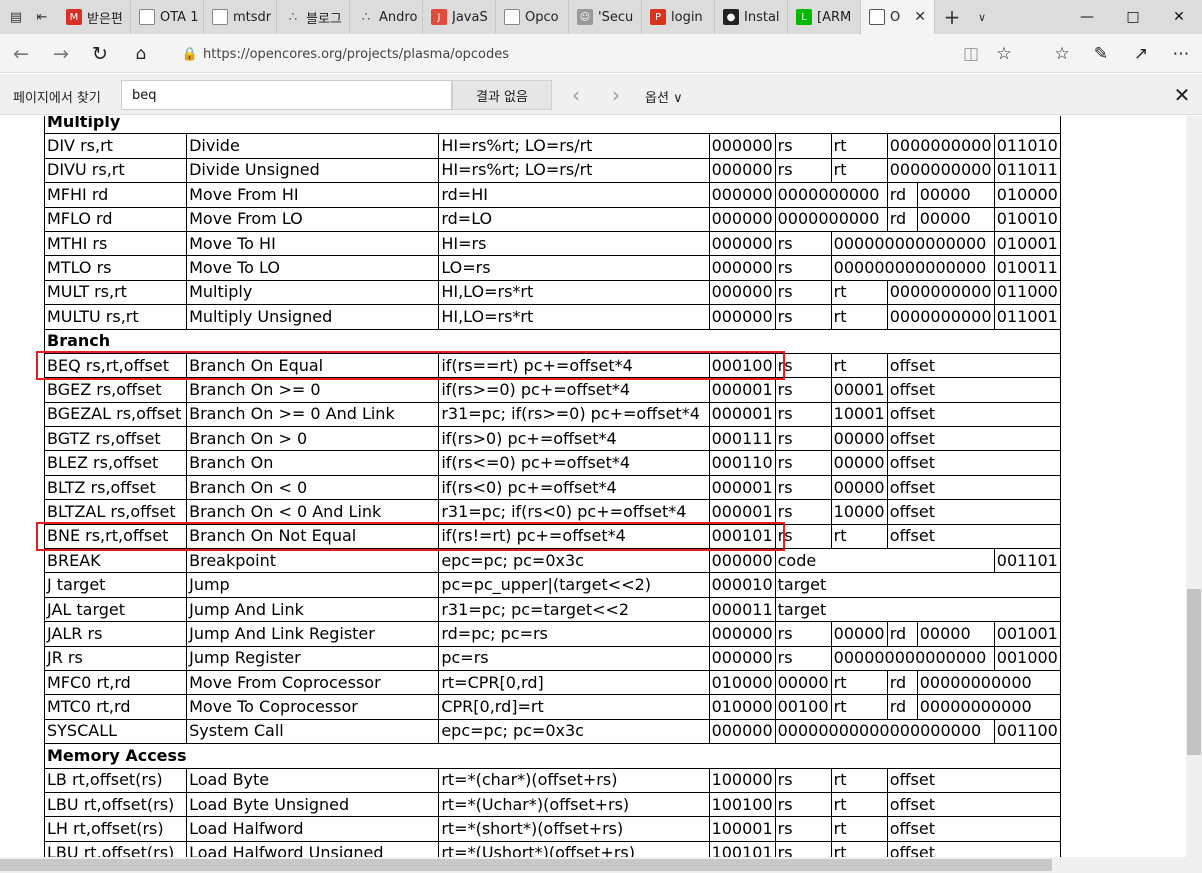  I want to click on tab-6: Opco, so click(532, 17).